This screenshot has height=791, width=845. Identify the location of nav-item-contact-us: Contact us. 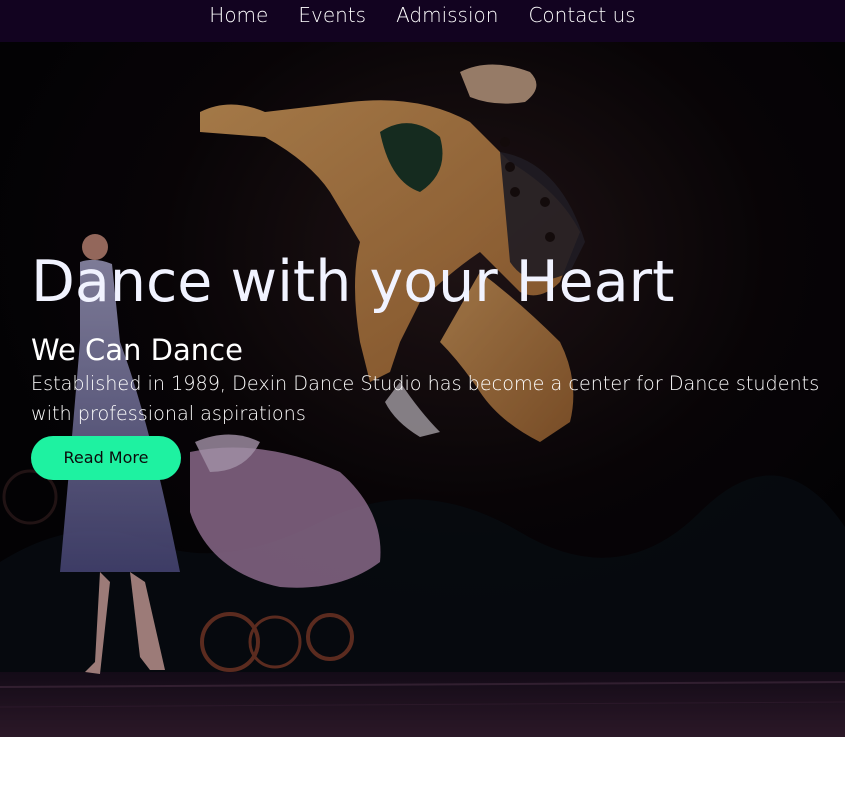
(581, 15).